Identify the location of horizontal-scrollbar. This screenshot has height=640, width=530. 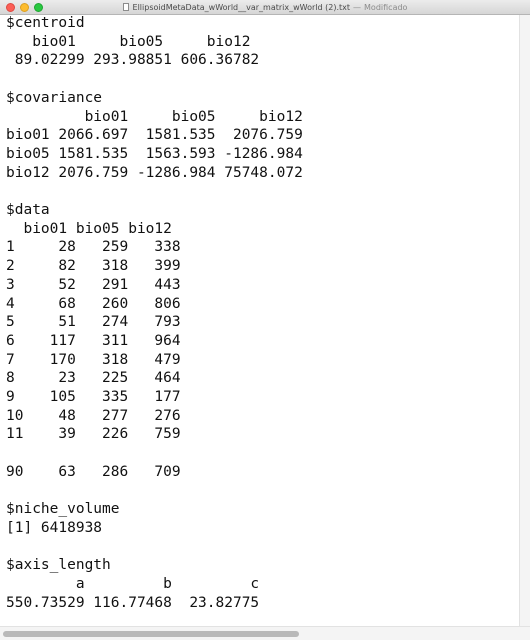
(265, 633).